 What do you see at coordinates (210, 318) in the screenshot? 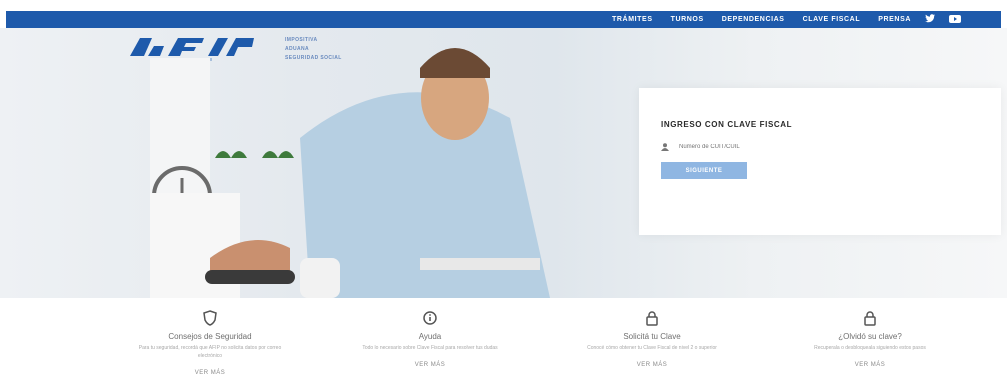
I see `shield-icon` at bounding box center [210, 318].